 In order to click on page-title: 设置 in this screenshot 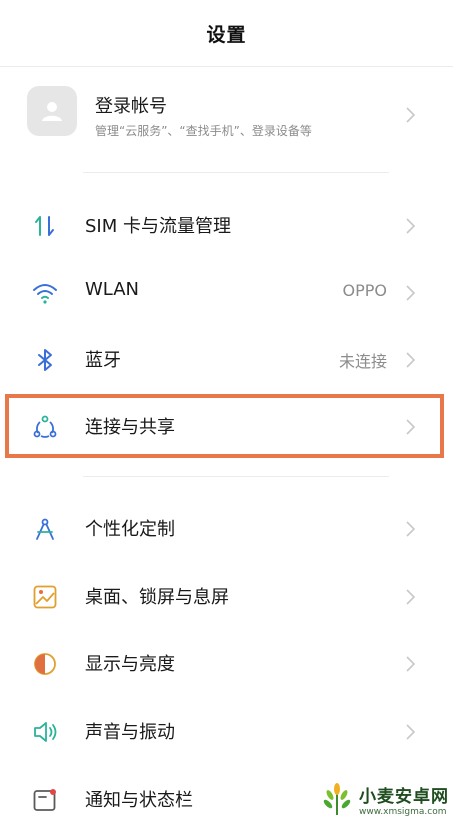, I will do `click(226, 34)`.